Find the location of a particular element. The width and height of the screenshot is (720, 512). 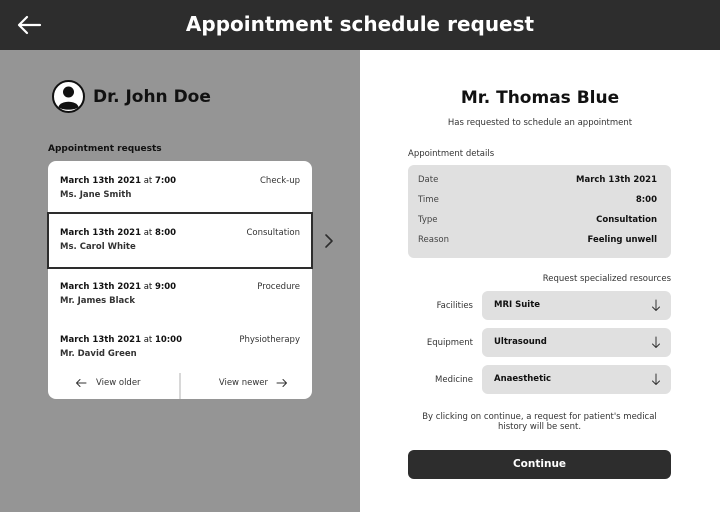

page-title: Appointment schedule request is located at coordinates (360, 24).